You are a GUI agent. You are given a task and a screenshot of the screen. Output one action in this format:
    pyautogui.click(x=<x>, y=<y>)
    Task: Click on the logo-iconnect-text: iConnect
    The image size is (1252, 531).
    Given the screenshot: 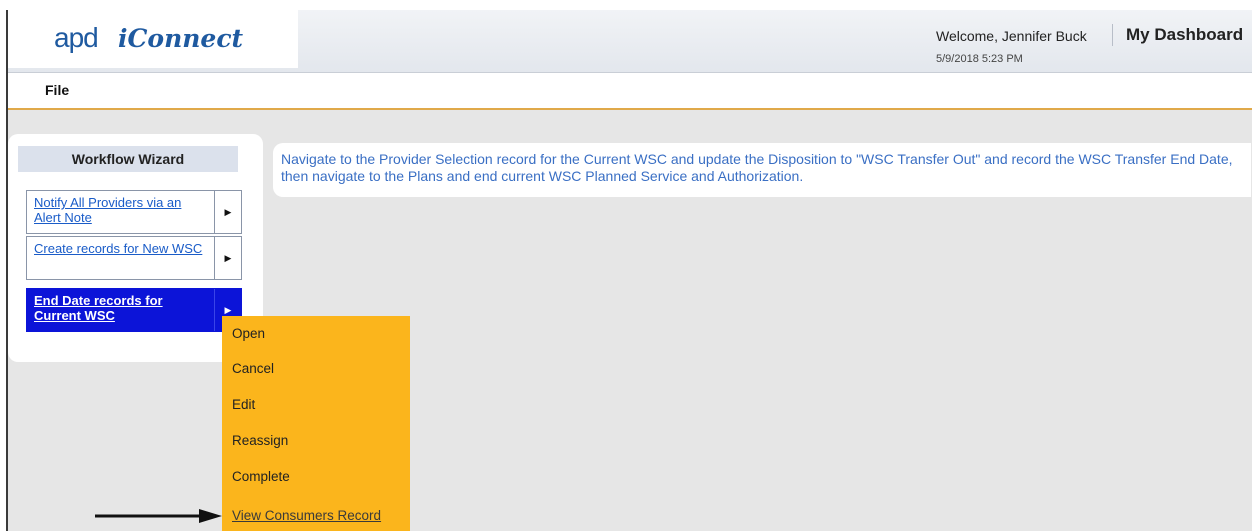 What is the action you would take?
    pyautogui.click(x=181, y=38)
    